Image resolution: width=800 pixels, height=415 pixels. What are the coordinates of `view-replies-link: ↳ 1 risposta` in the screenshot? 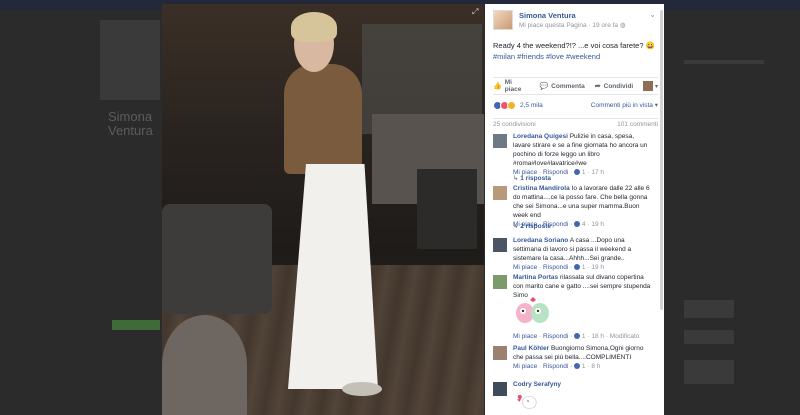 It's located at (532, 178).